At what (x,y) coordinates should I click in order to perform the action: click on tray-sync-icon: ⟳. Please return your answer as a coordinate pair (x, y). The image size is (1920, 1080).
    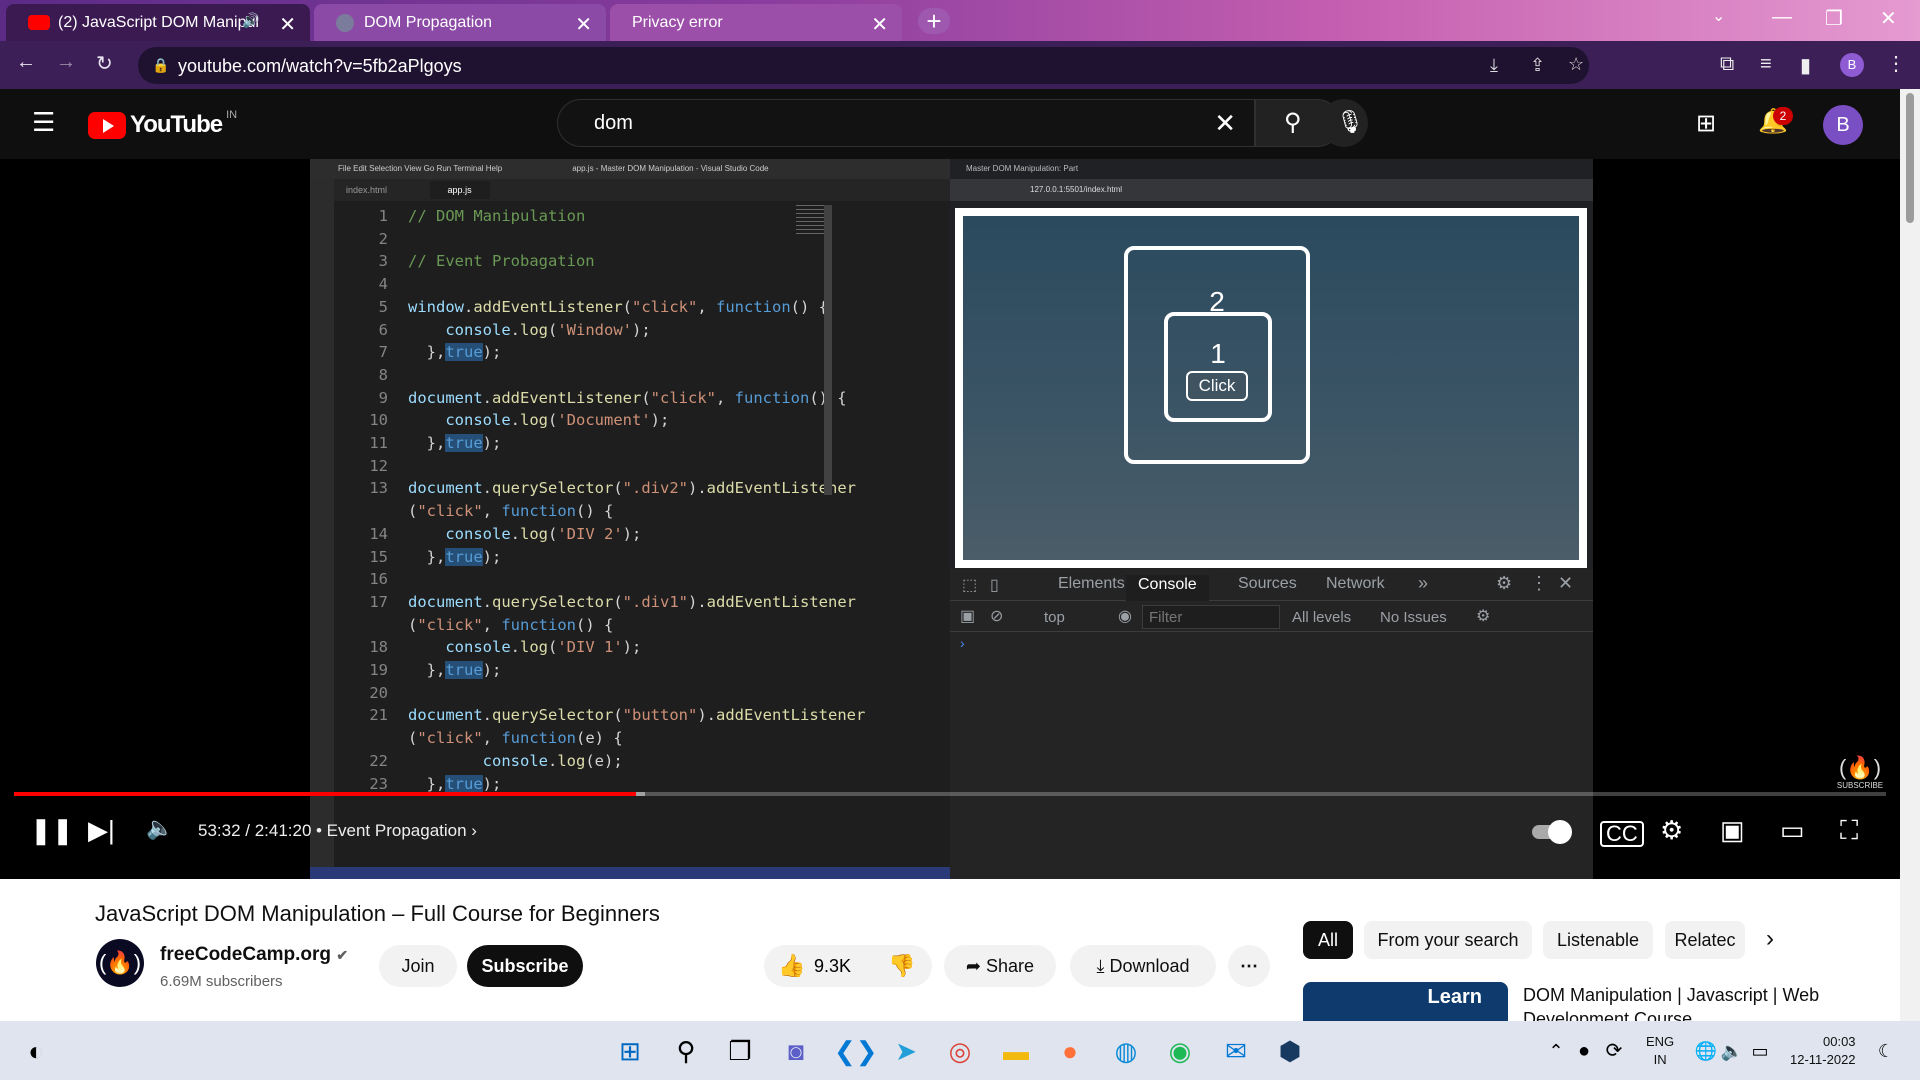
    Looking at the image, I should click on (1614, 1051).